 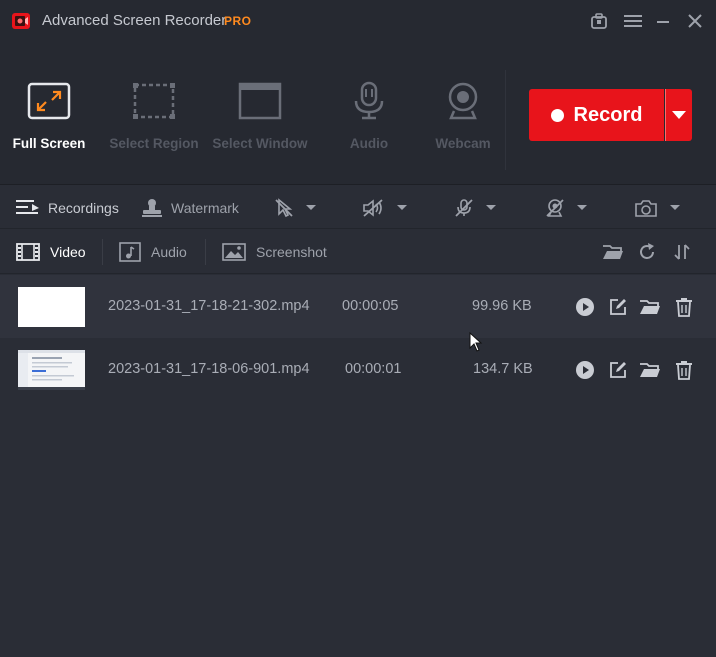 I want to click on file-name: 2023-01-31_17-18-06-901.mp4, so click(x=209, y=369).